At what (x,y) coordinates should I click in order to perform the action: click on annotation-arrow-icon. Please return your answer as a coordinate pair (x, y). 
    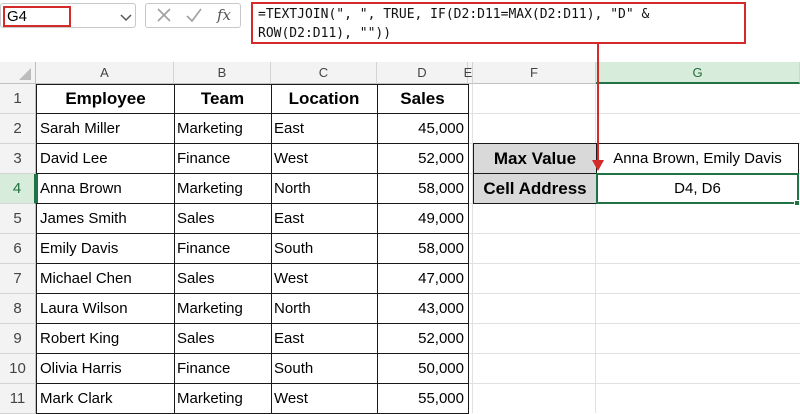
    Looking at the image, I should click on (598, 107).